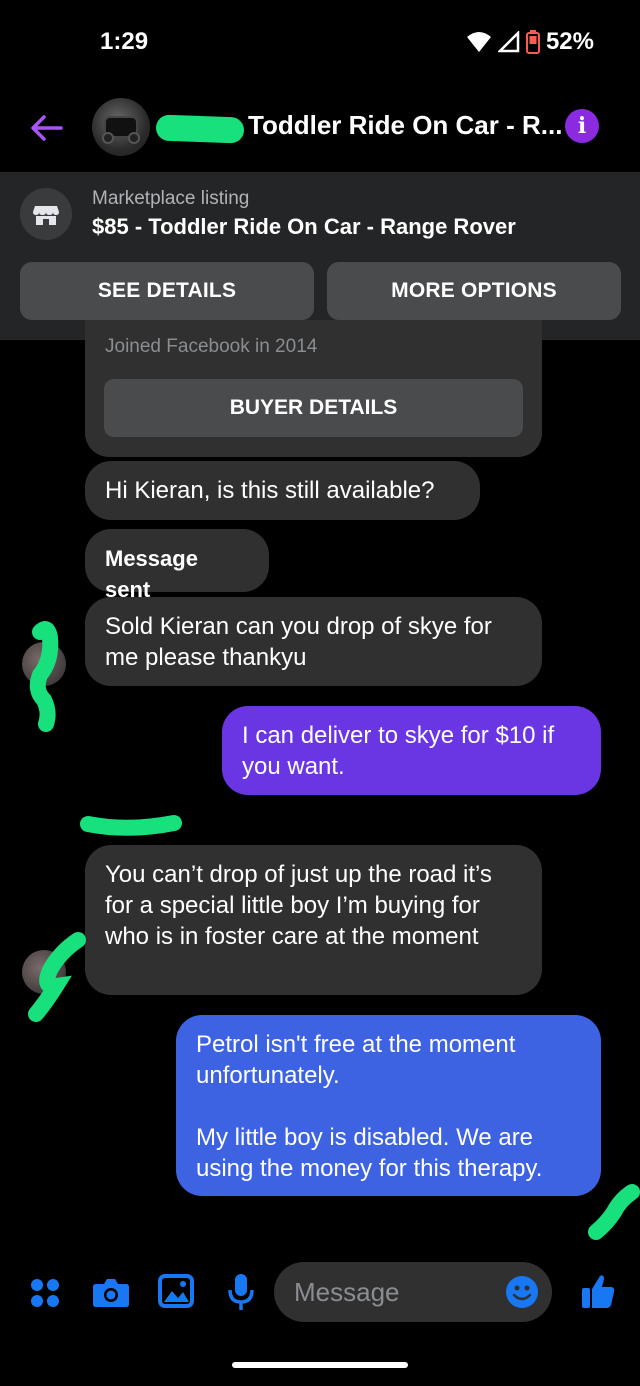  I want to click on buyer-card: Joined Facebook in 2014 BUYER DETAILS, so click(313, 388).